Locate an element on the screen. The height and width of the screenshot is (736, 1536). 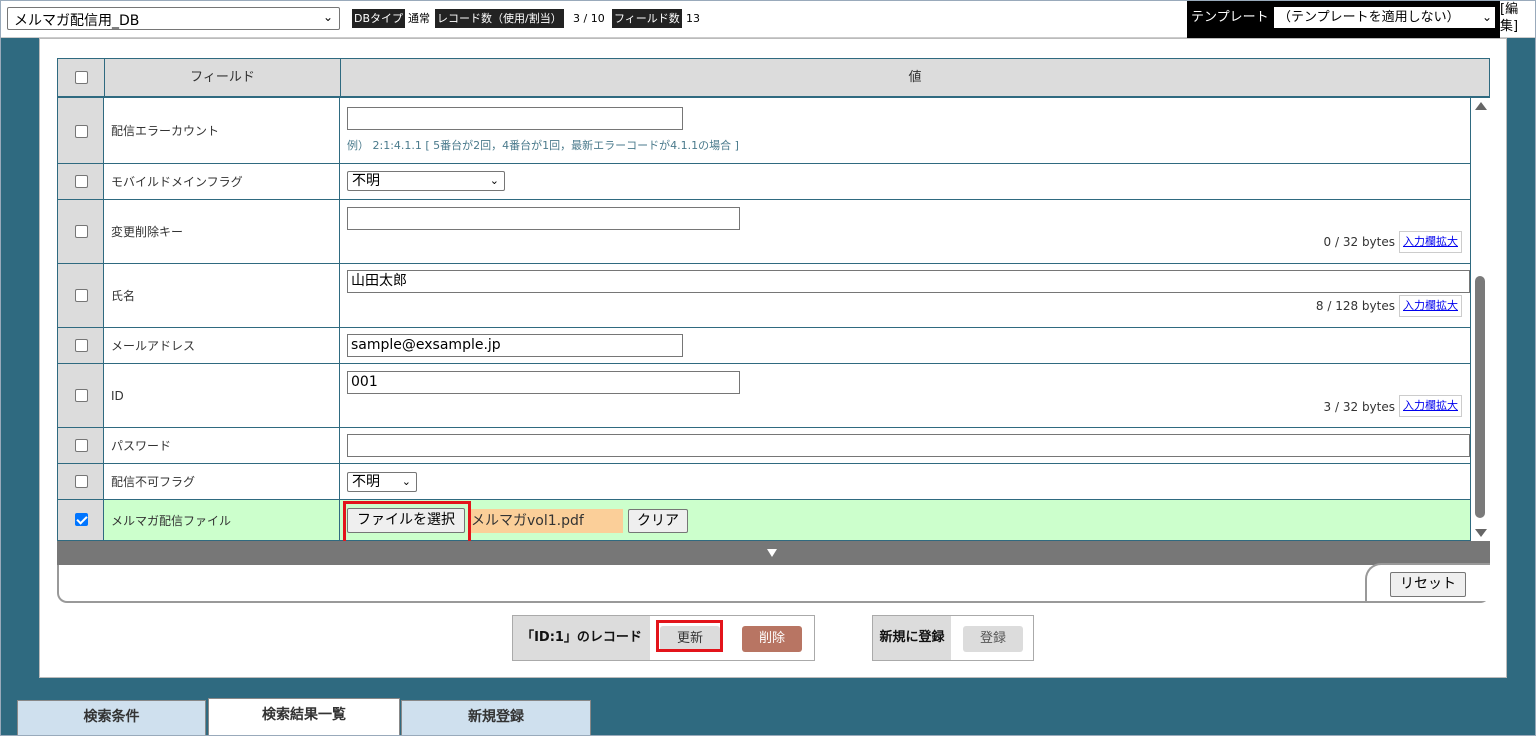
db-type-value: 通常 is located at coordinates (419, 18).